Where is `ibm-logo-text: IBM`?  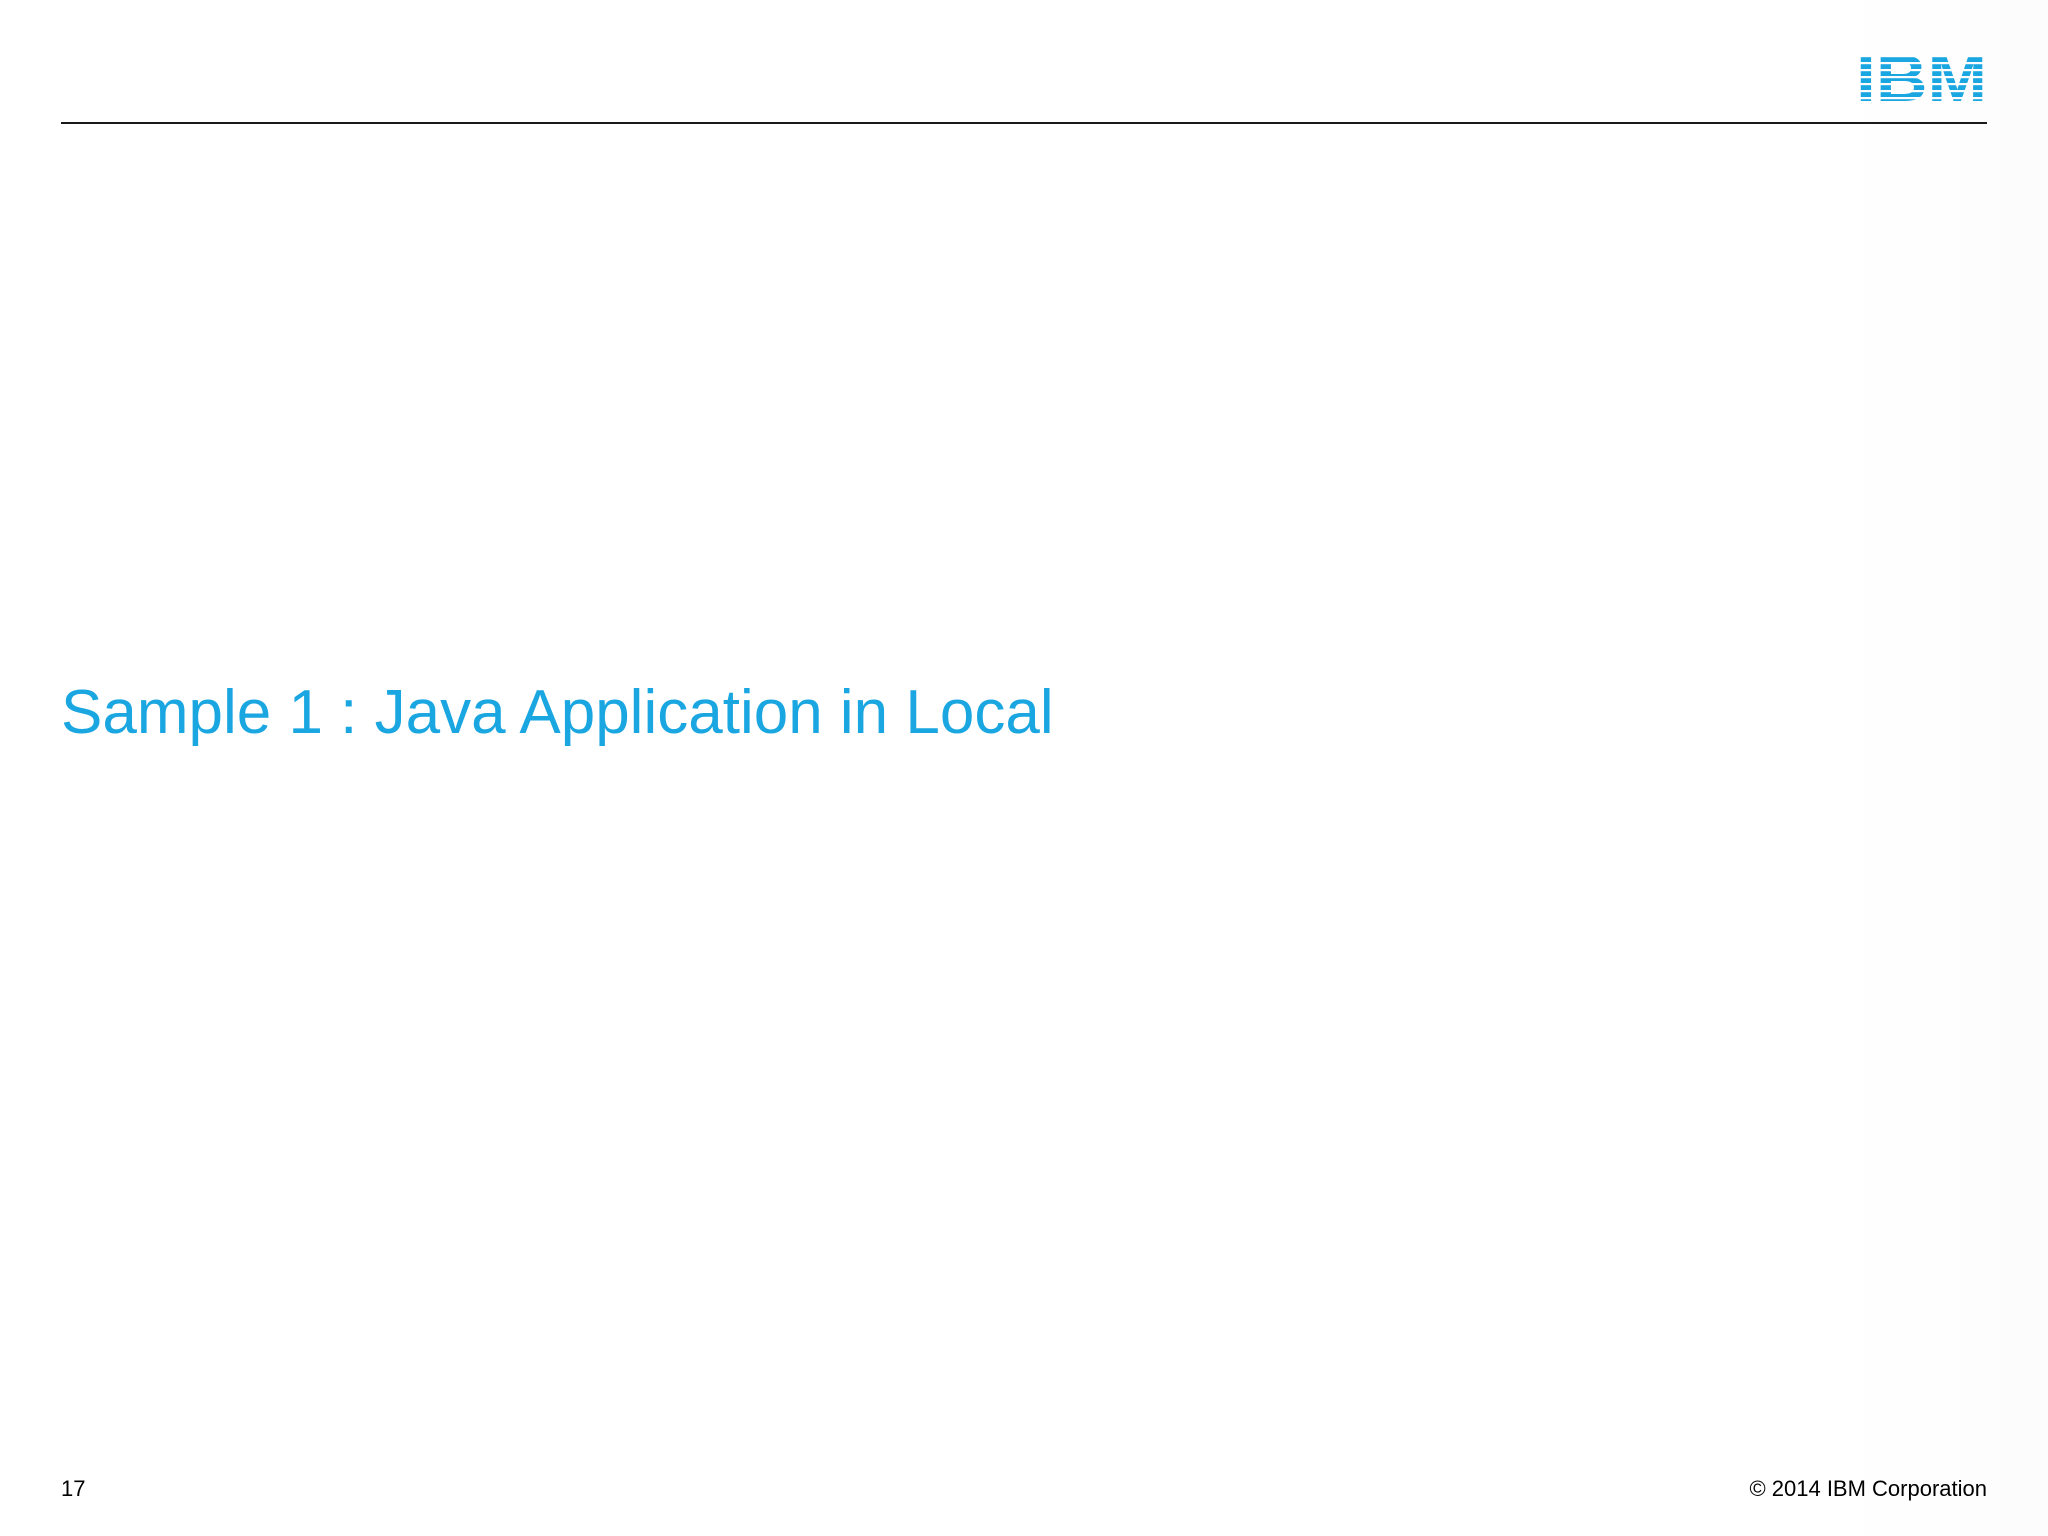 ibm-logo-text: IBM is located at coordinates (1921, 77).